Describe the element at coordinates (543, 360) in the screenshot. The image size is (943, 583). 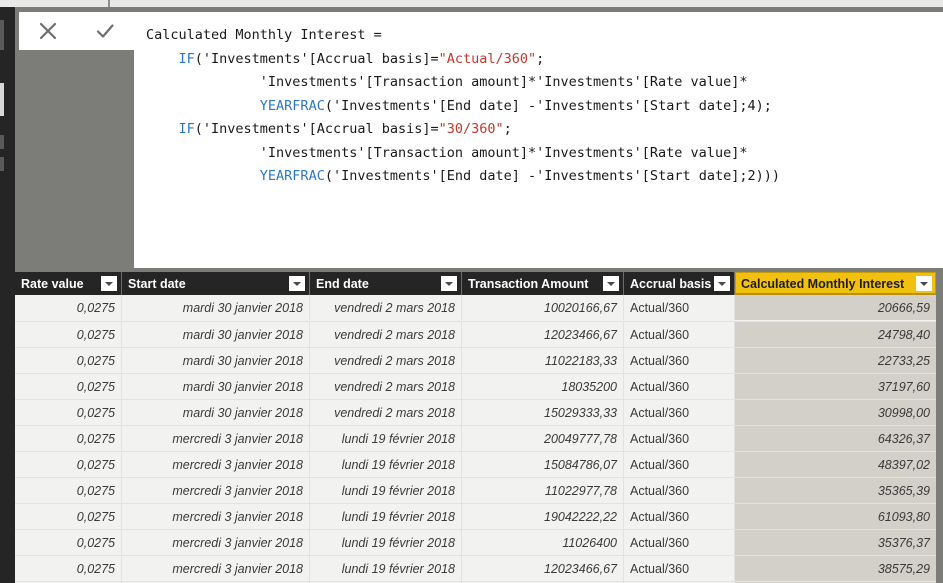
I see `cell-transaction-amount: 11022183,33` at that location.